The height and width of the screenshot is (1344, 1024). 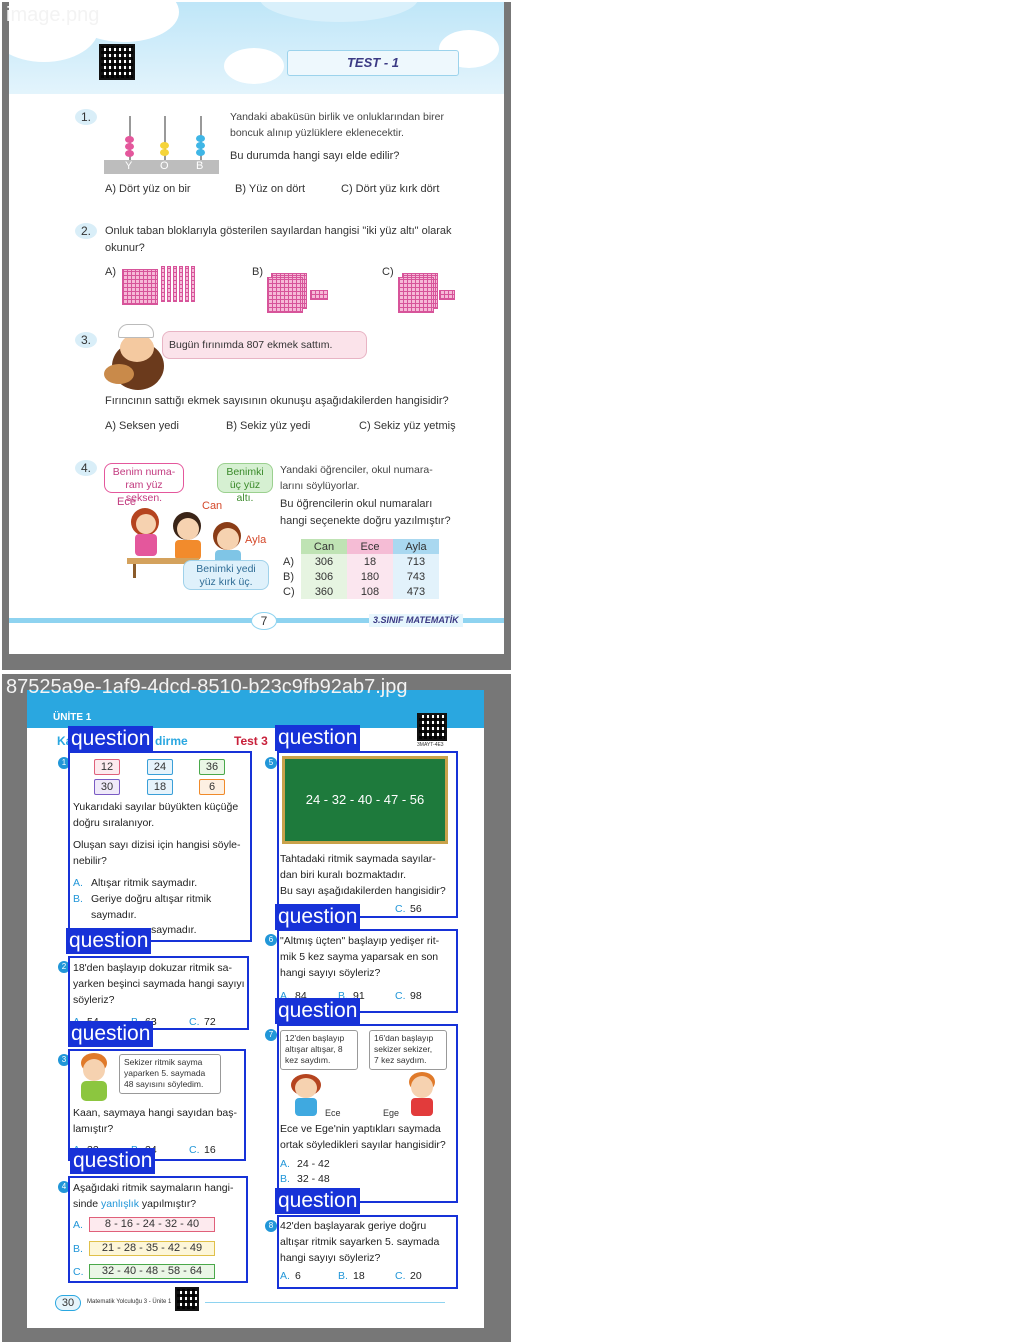 What do you see at coordinates (313, 1164) in the screenshot?
I see `option-a: 24 - 42` at bounding box center [313, 1164].